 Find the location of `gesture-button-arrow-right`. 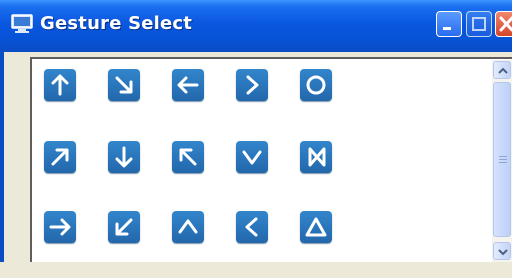

gesture-button-arrow-right is located at coordinates (60, 227).